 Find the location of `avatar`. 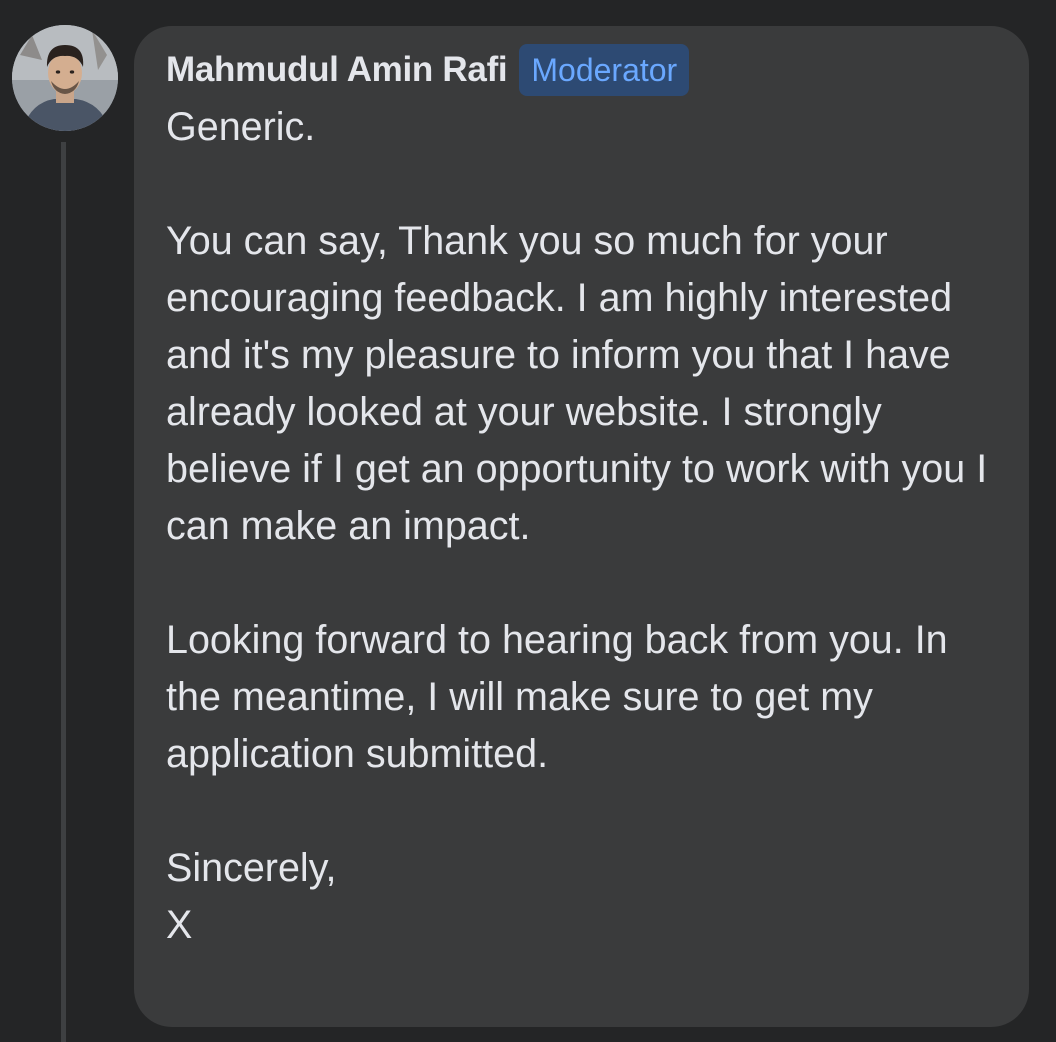

avatar is located at coordinates (65, 78).